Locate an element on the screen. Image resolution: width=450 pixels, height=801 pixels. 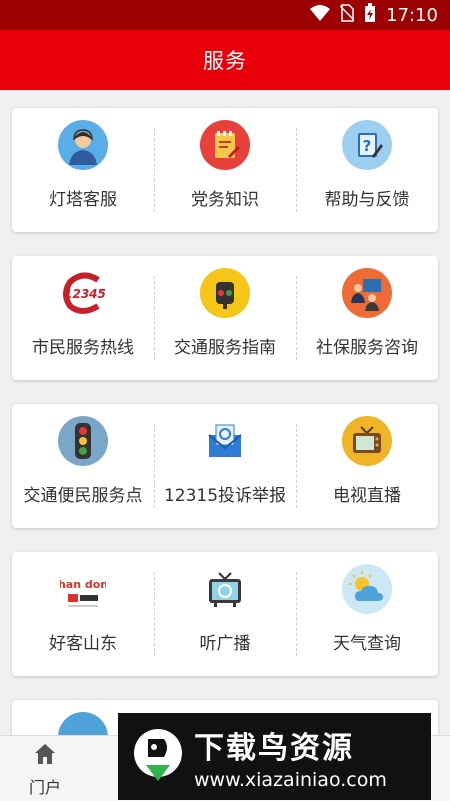
service-item-weather: 天气查询 is located at coordinates (367, 614).